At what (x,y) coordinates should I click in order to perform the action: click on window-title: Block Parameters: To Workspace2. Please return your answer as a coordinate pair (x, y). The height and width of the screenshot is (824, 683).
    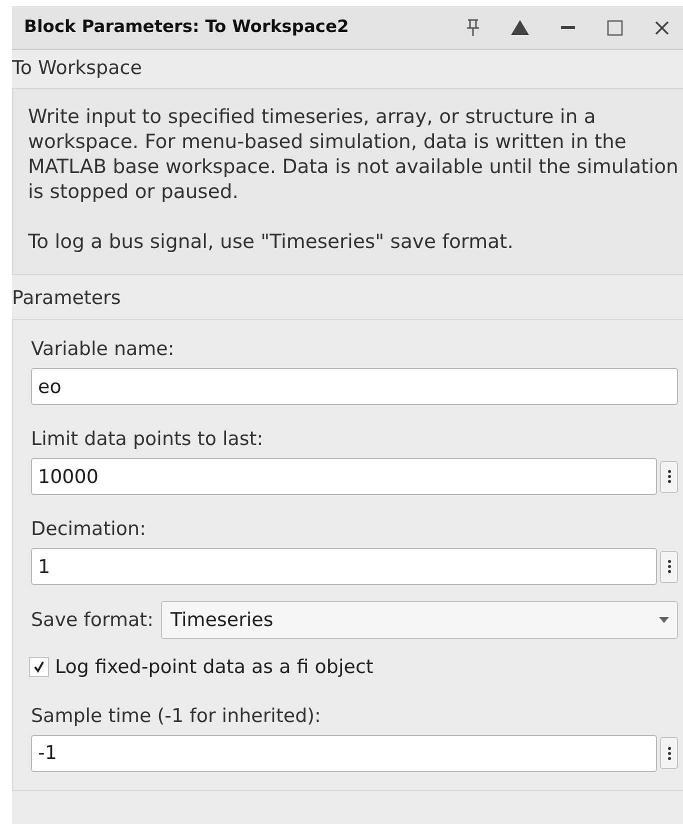
    Looking at the image, I should click on (186, 27).